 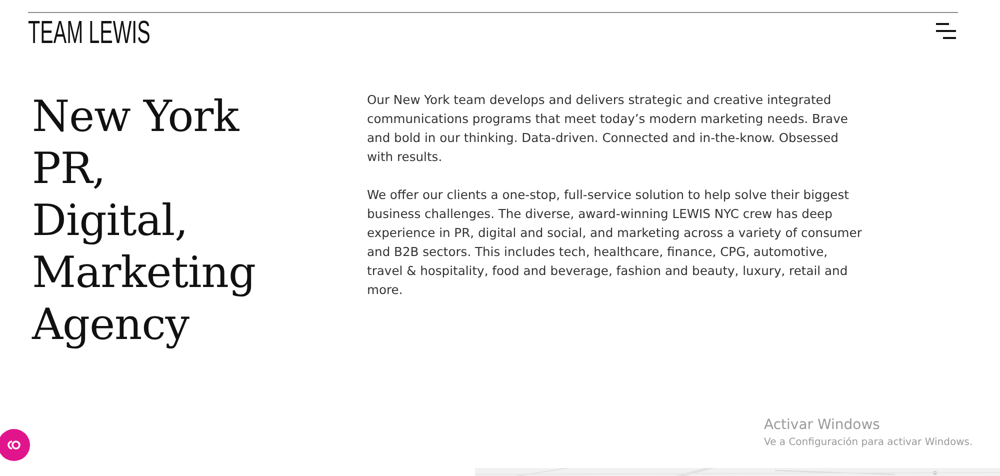 I want to click on logo: TEAM LEWIS, so click(x=89, y=32).